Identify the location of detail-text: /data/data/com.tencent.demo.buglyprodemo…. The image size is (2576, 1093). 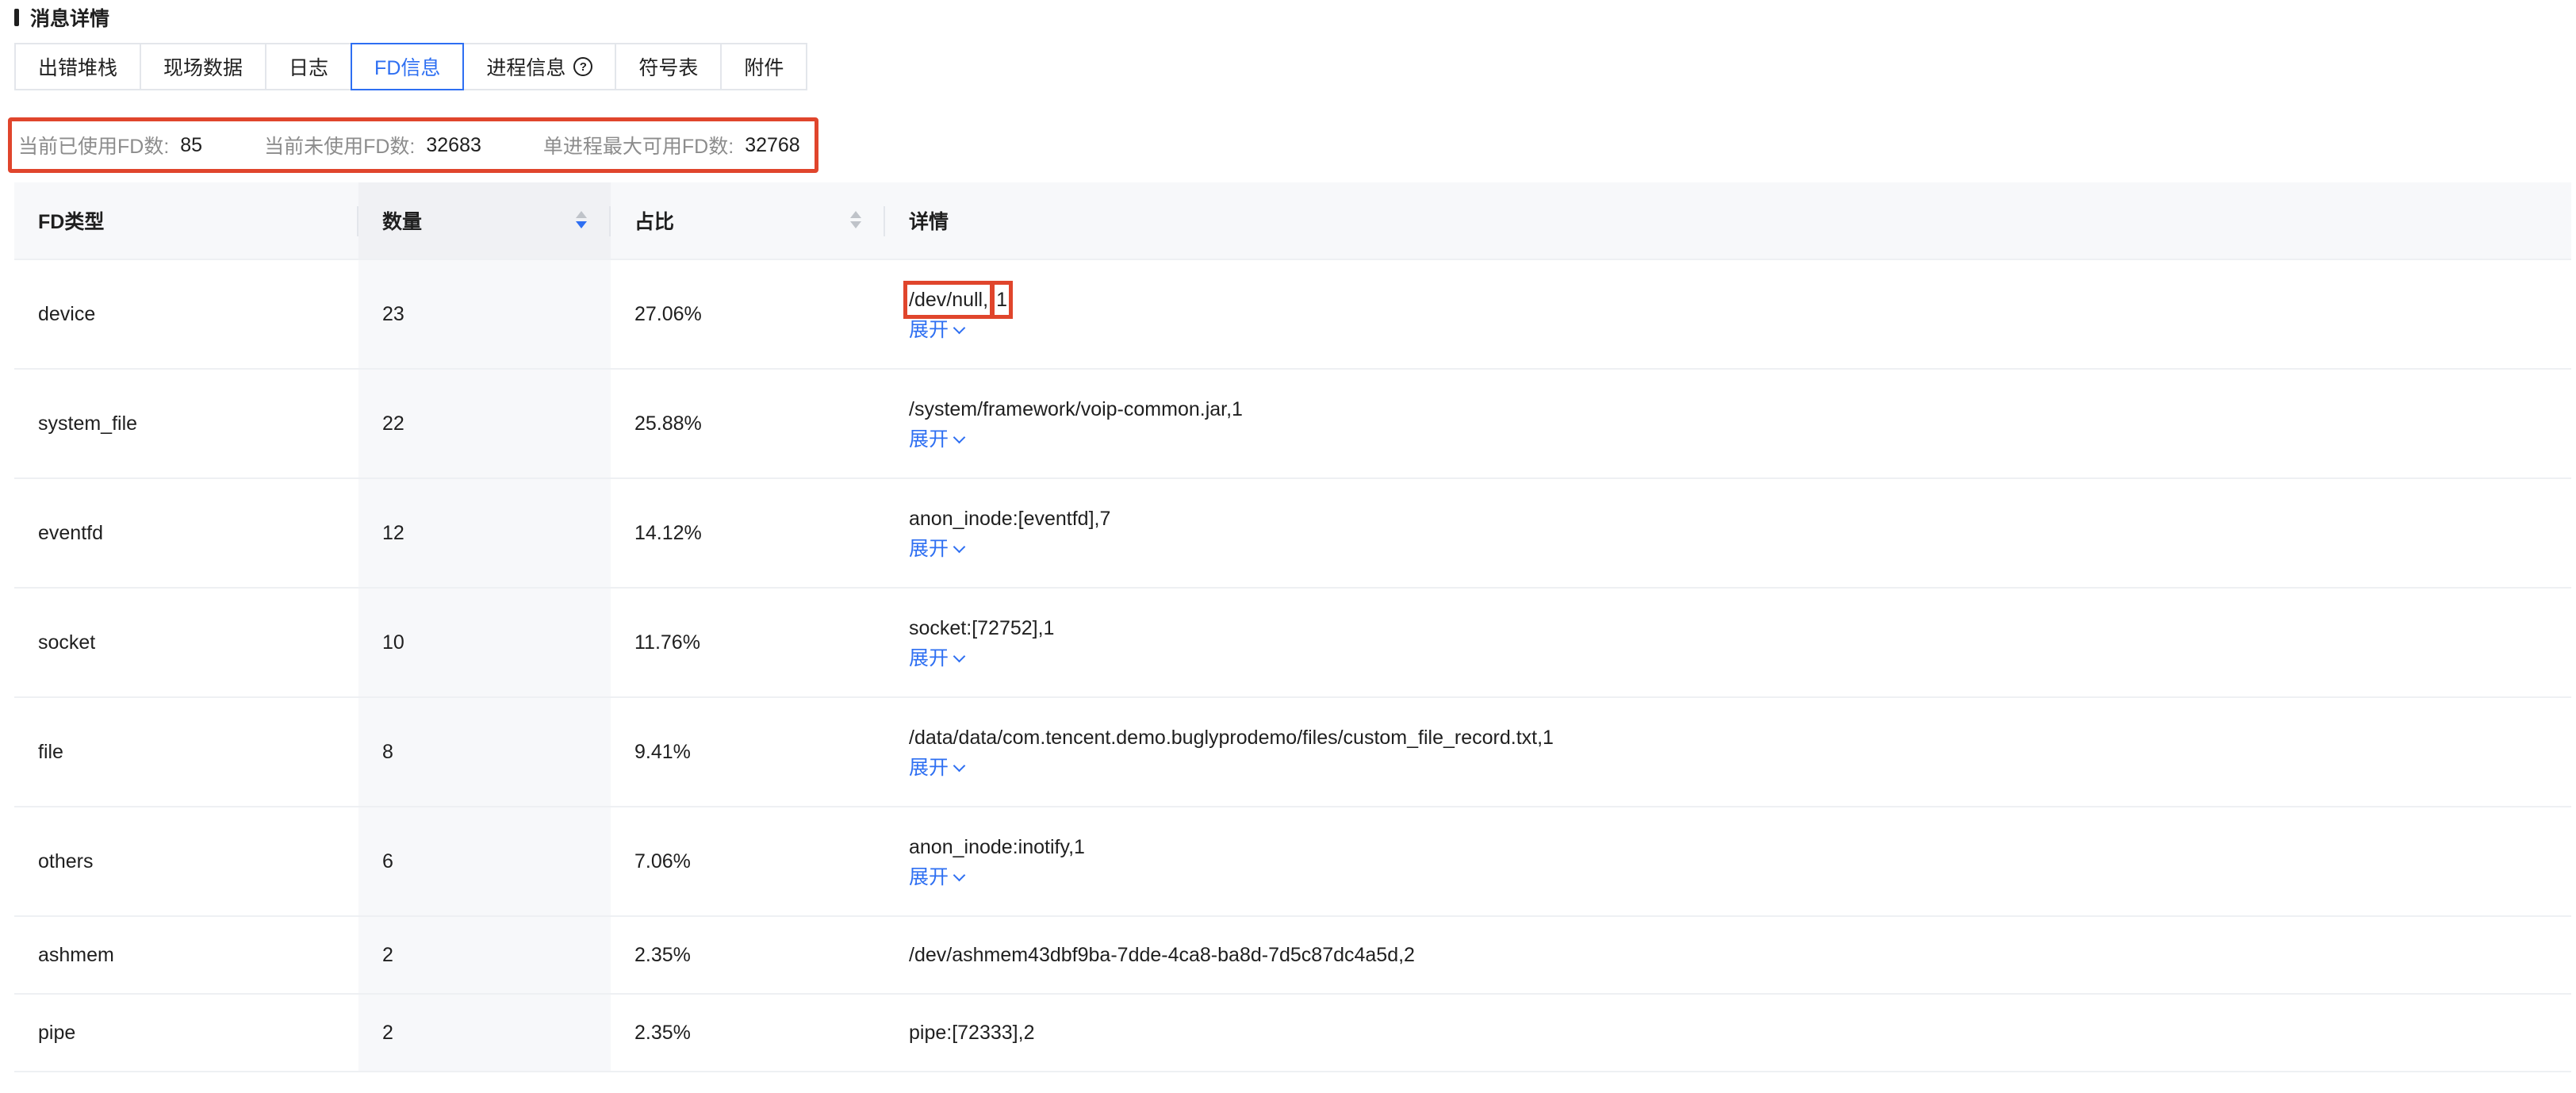
(1232, 738).